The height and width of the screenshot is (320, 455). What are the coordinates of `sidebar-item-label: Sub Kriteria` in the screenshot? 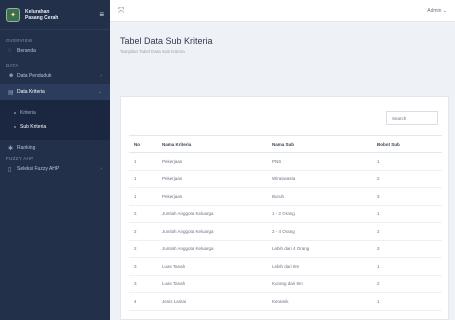 It's located at (33, 127).